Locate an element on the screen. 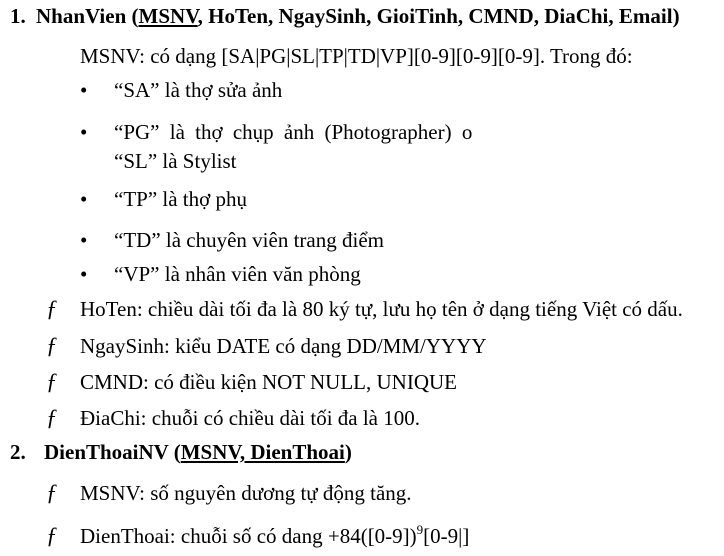 The width and height of the screenshot is (724, 556). bullet-item: “VP” là nhân viên văn phòng is located at coordinates (237, 274).